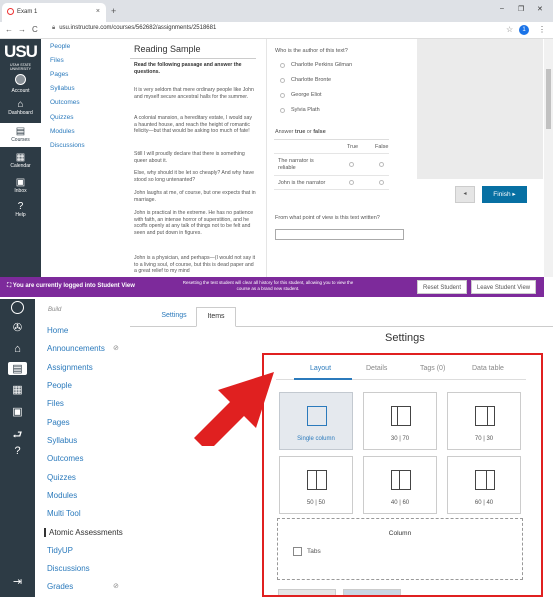 The height and width of the screenshot is (597, 553). I want to click on calendar-icon: ▦, so click(17, 389).